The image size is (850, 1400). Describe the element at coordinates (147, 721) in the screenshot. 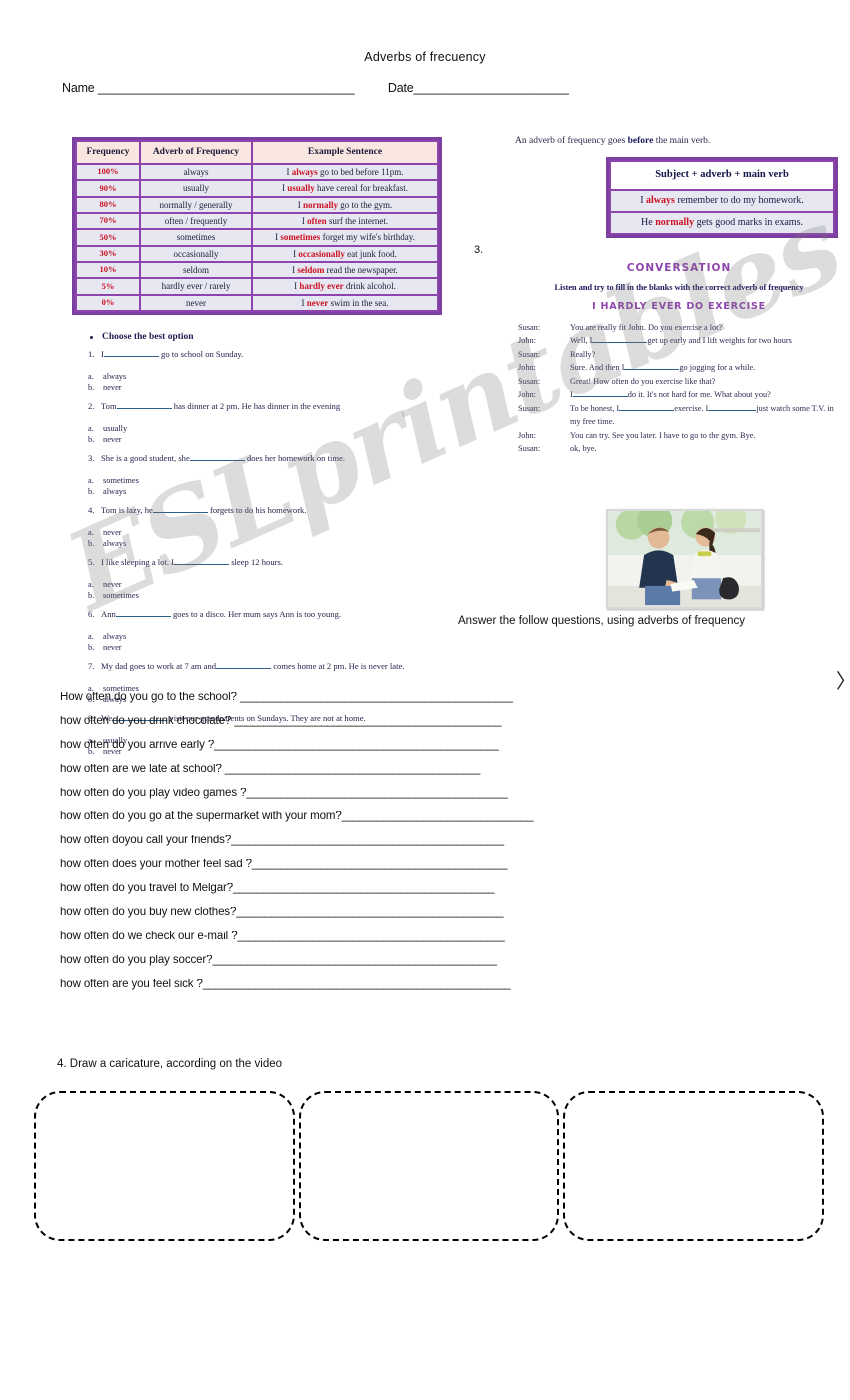

I see `question-text: how often do you drink chocolate?` at that location.